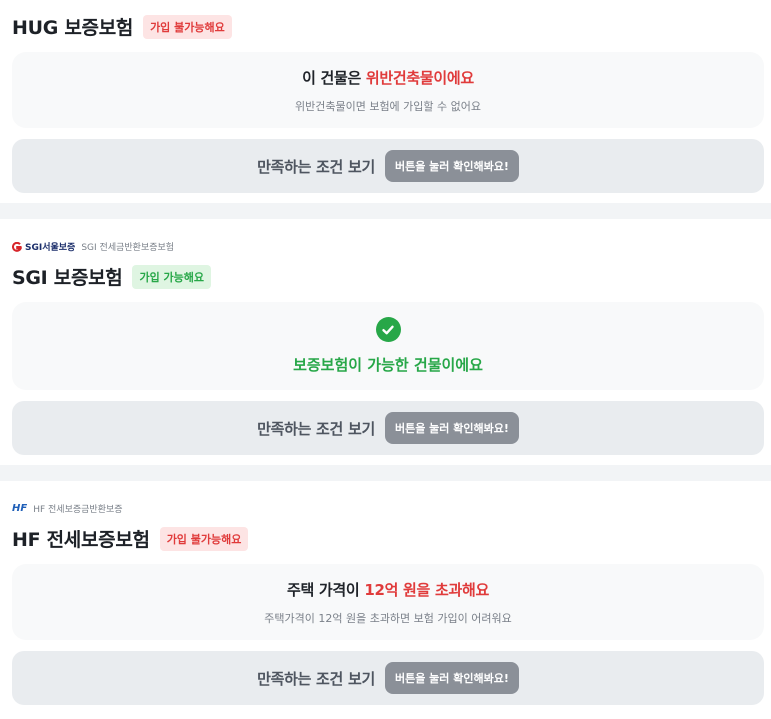  Describe the element at coordinates (388, 618) in the screenshot. I see `hf-result-subtext: 주택가격이 12억 원을 초과하면 보험 가입이 어려워요` at that location.